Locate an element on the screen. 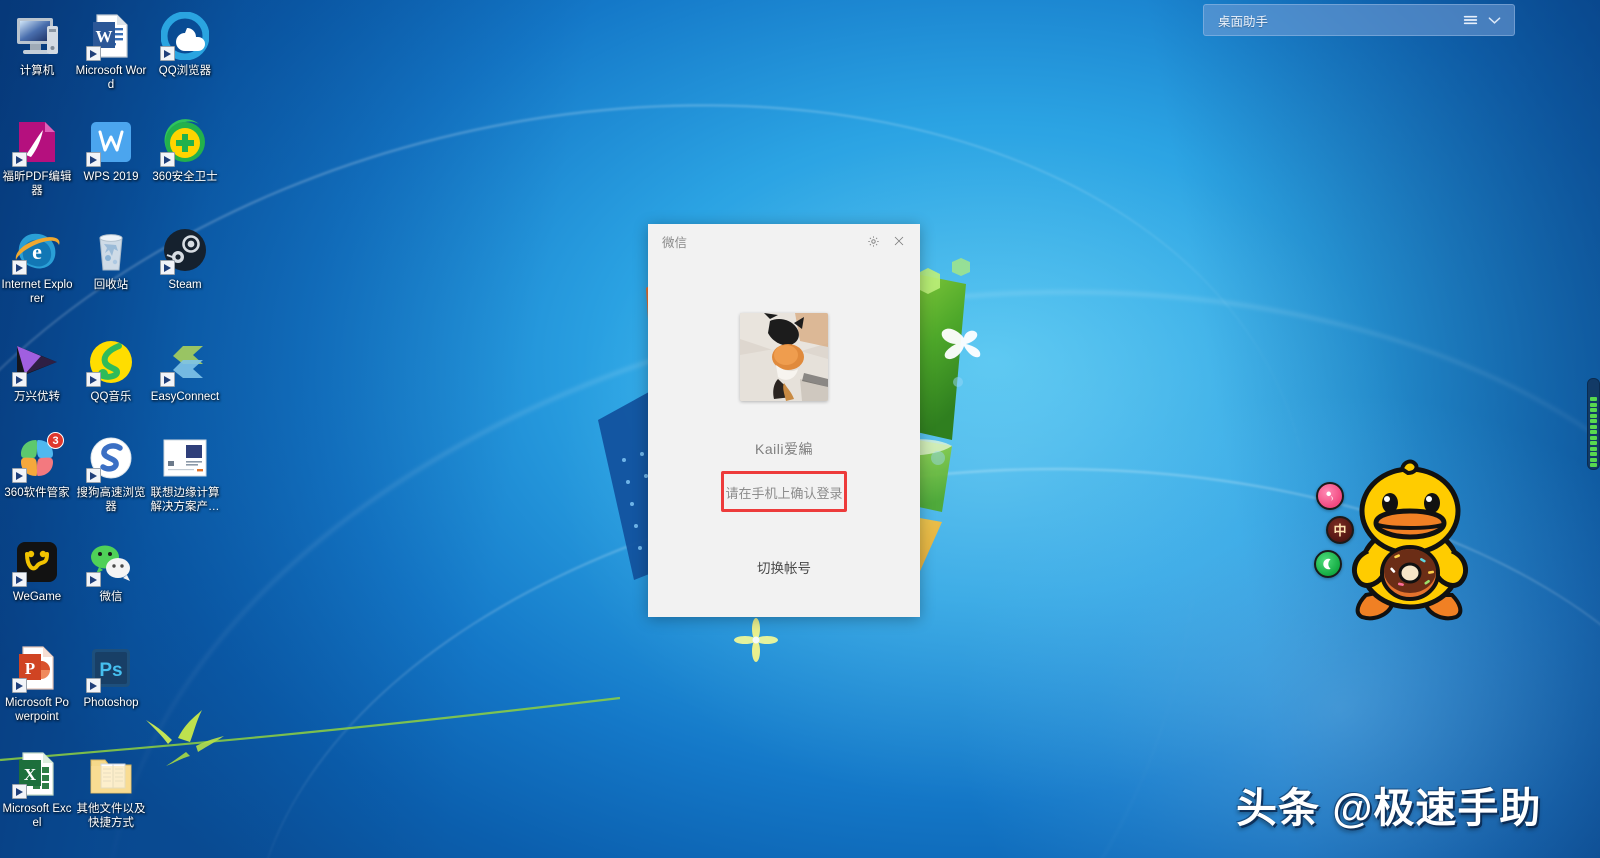 This screenshot has height=858, width=1600. desktop-icon-wegame: WeGame is located at coordinates (37, 569).